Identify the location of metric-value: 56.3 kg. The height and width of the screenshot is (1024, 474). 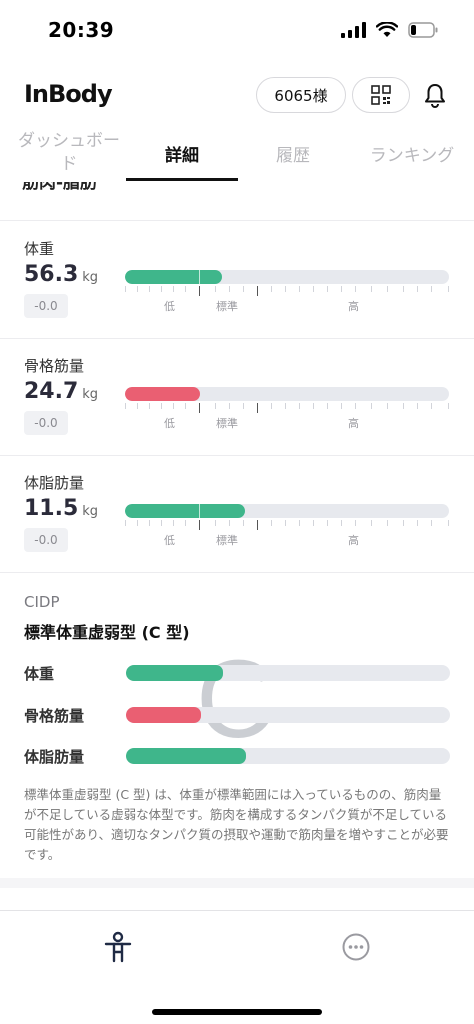
(61, 274).